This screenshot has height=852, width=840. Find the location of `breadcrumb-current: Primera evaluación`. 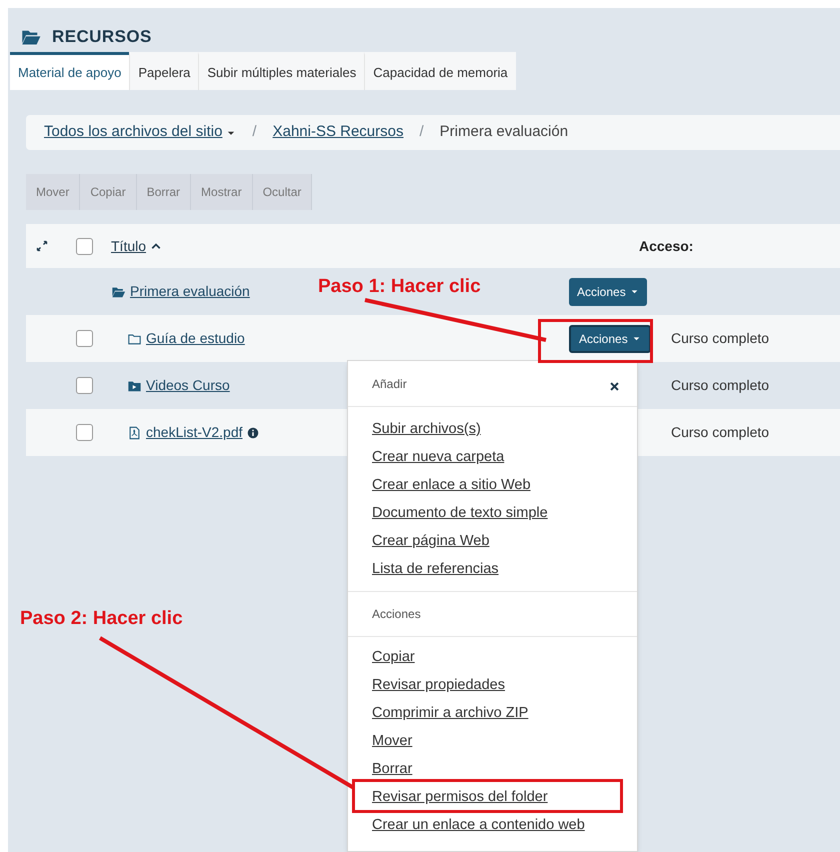

breadcrumb-current: Primera evaluación is located at coordinates (504, 132).